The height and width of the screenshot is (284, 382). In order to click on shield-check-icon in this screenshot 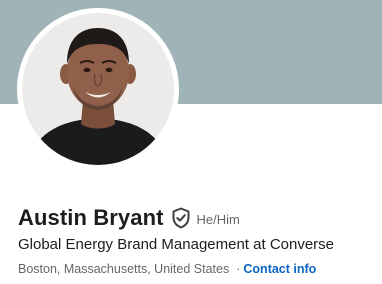, I will do `click(181, 218)`.